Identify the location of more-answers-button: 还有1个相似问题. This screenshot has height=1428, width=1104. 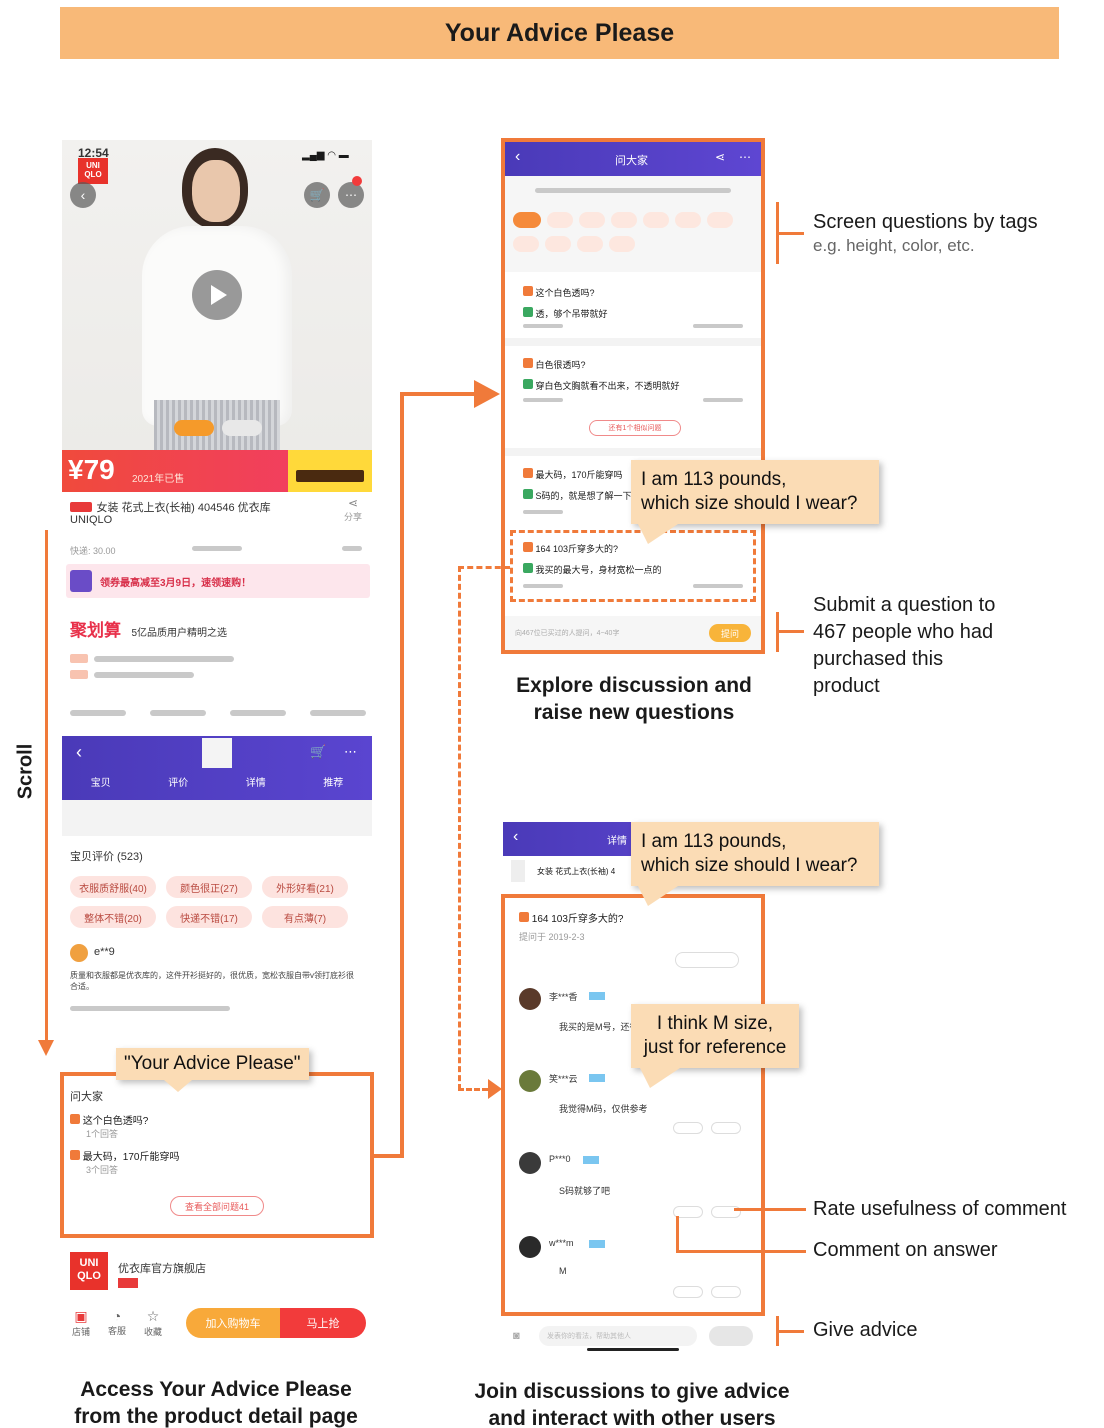
(635, 428).